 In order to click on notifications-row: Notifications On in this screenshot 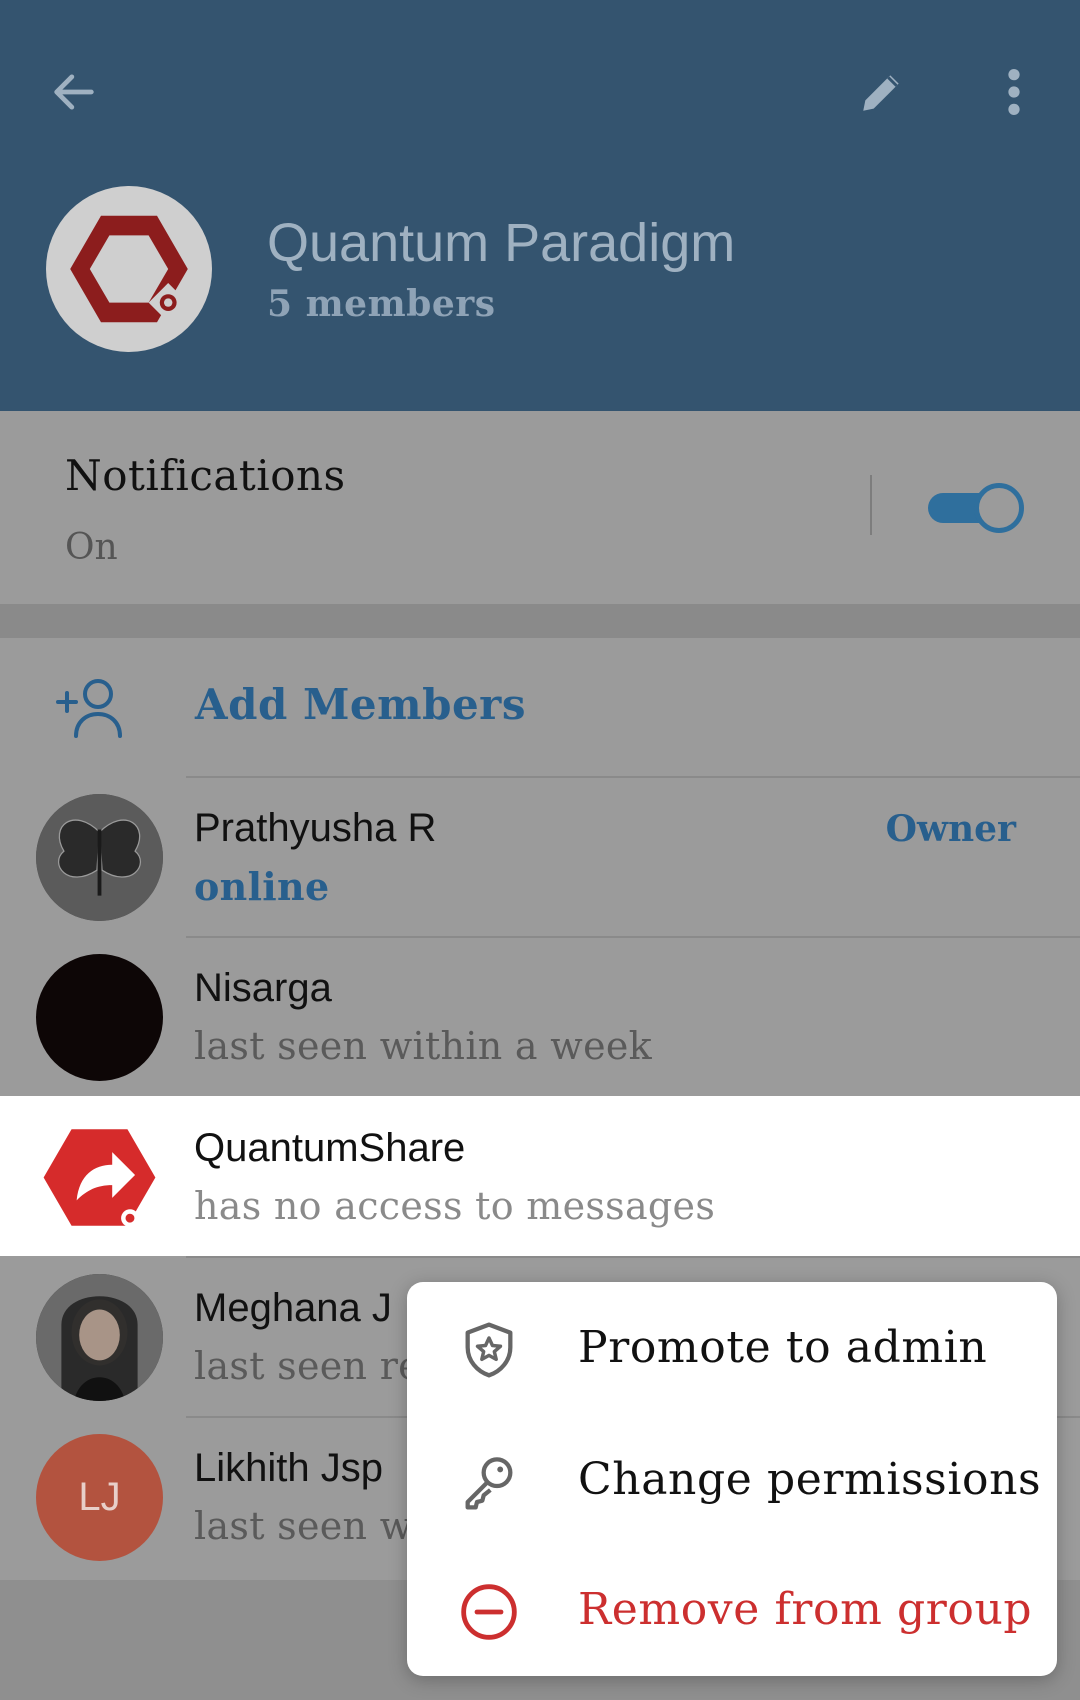, I will do `click(540, 507)`.